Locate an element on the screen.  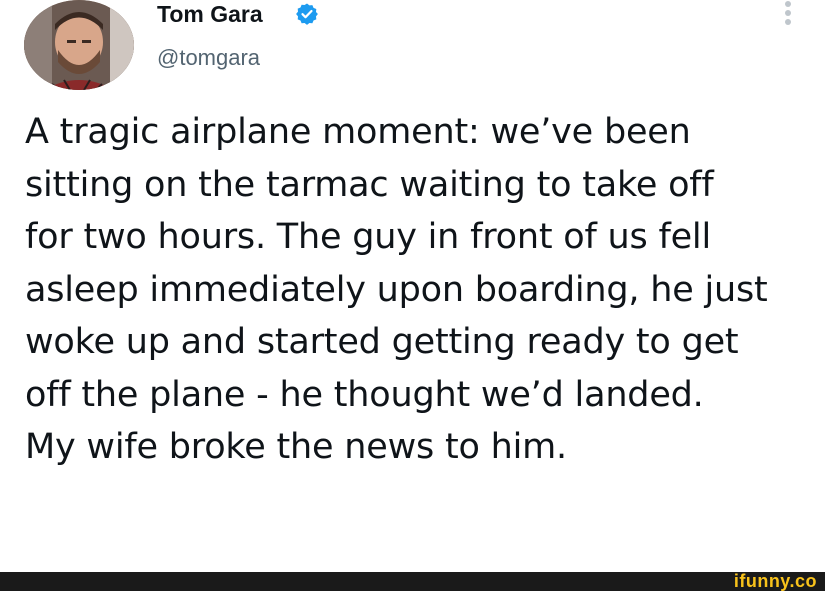
ifunny-watermark: ifunny.co is located at coordinates (775, 581).